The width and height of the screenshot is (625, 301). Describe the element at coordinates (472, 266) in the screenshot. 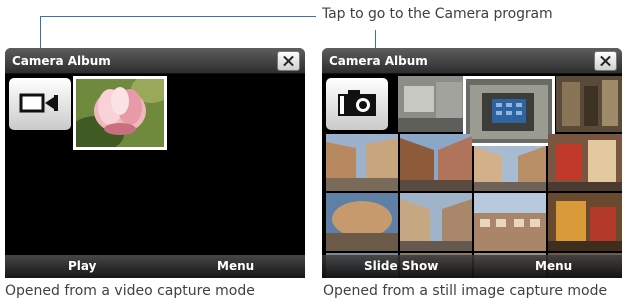

I see `soft-key-bar: Slide Show Menu` at that location.